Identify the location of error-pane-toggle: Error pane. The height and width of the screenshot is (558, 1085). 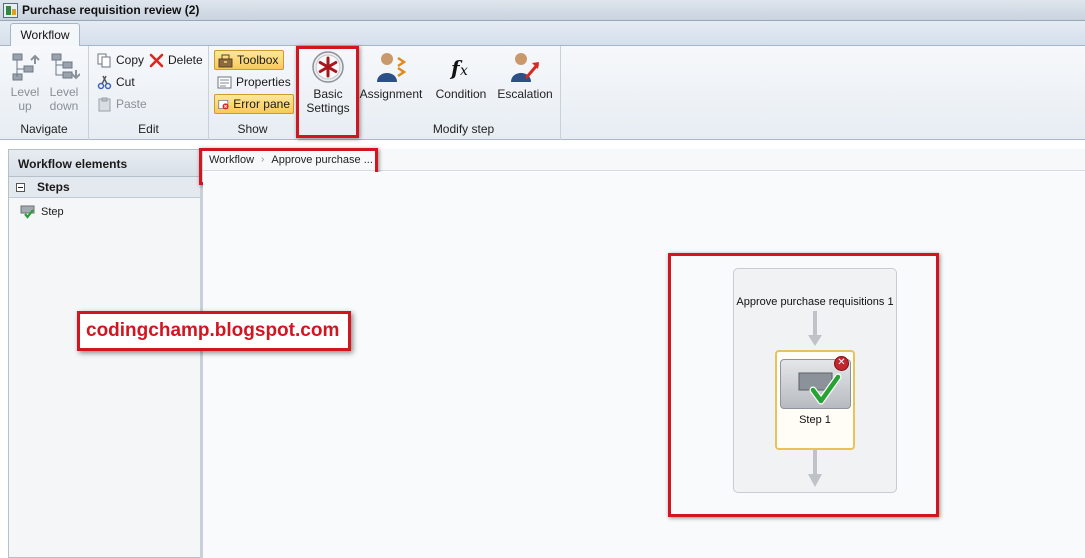
(254, 104).